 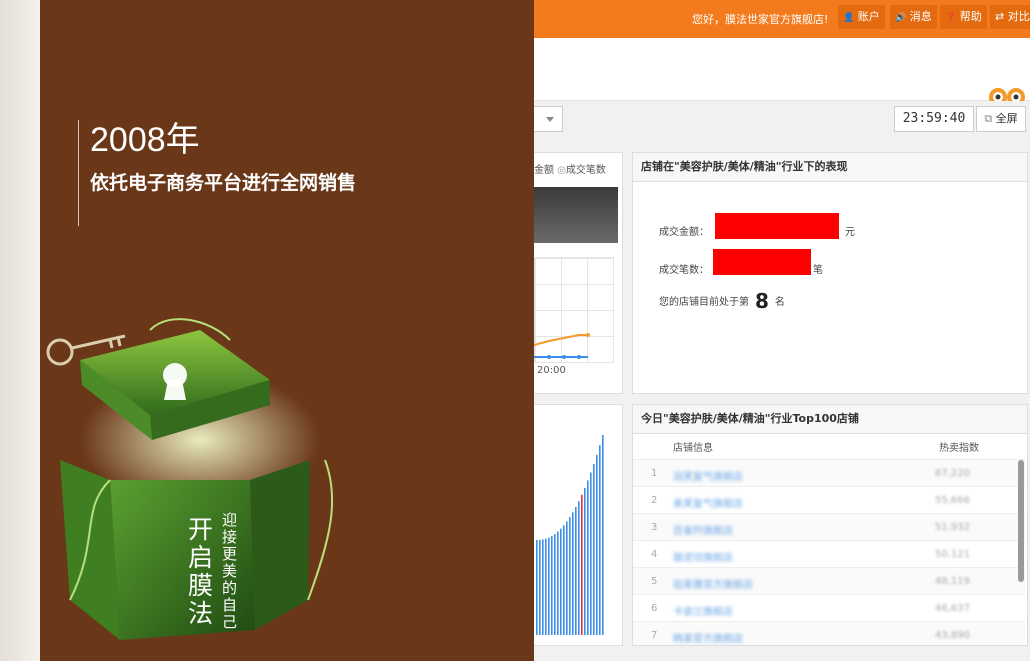 What do you see at coordinates (703, 610) in the screenshot?
I see `row-shop-link: 卡姿兰旗舰店` at bounding box center [703, 610].